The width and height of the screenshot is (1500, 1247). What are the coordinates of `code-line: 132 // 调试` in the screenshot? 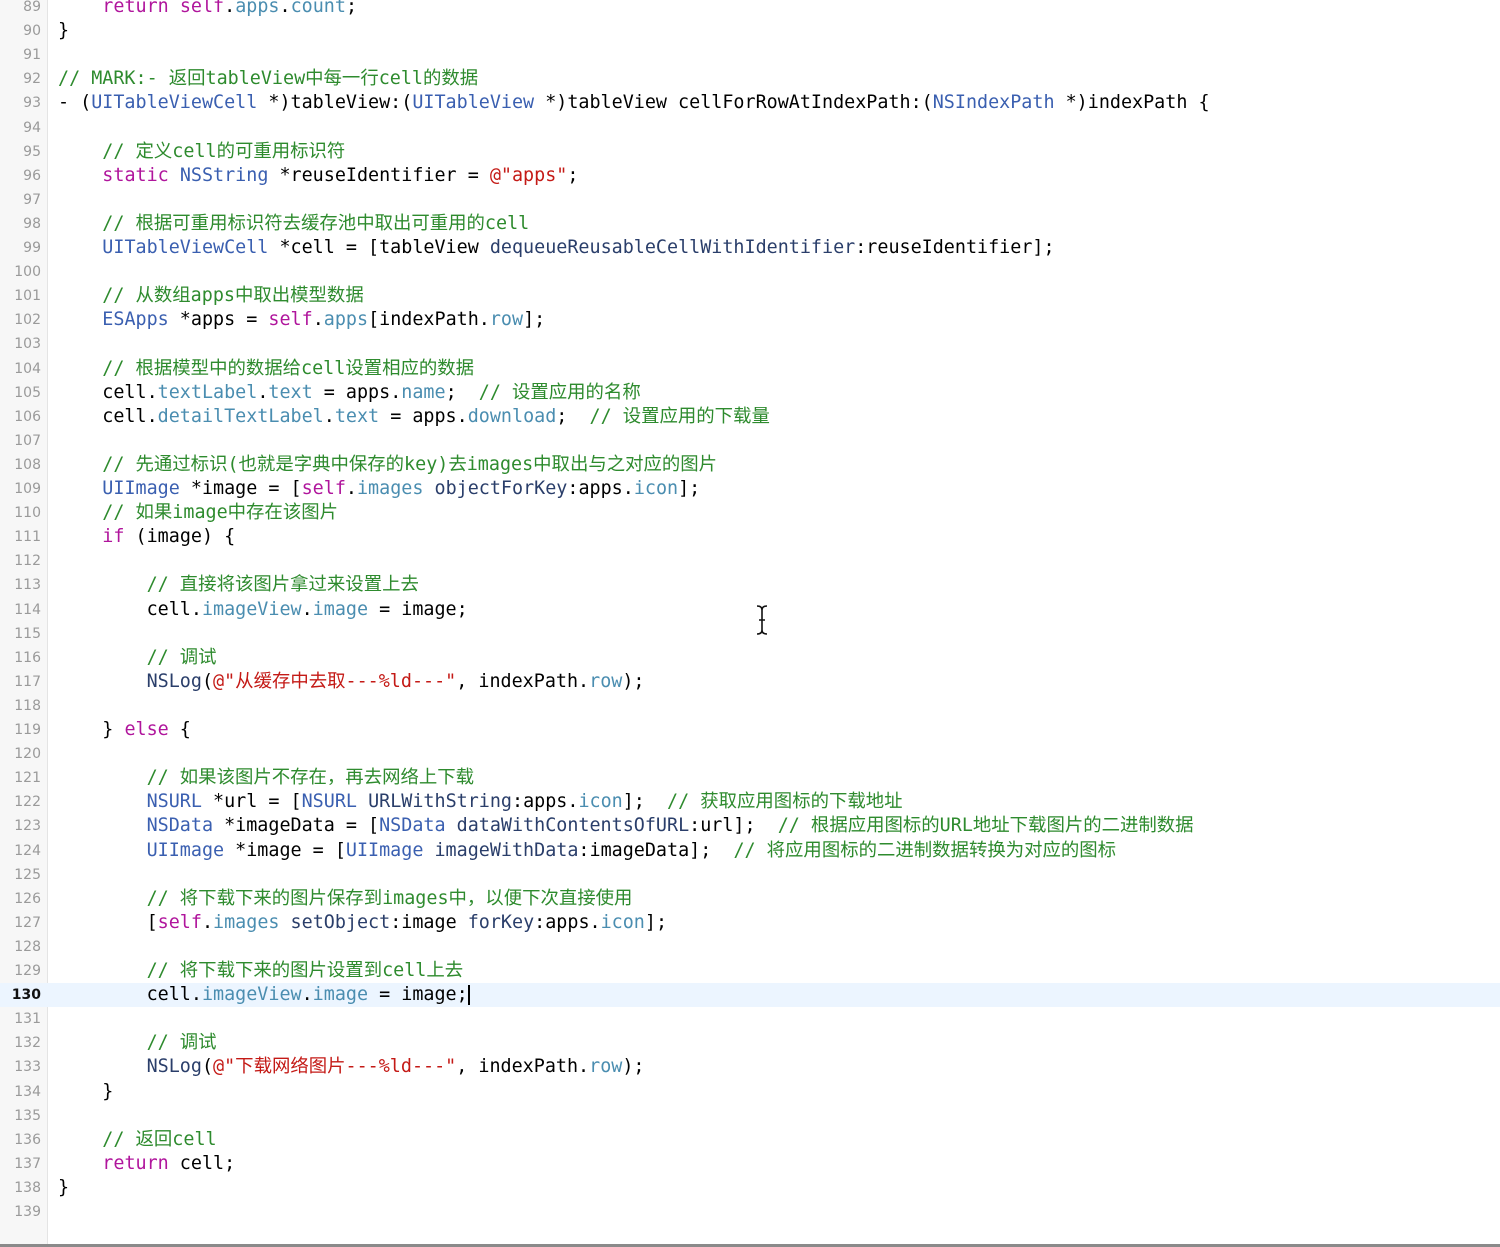 It's located at (750, 1043).